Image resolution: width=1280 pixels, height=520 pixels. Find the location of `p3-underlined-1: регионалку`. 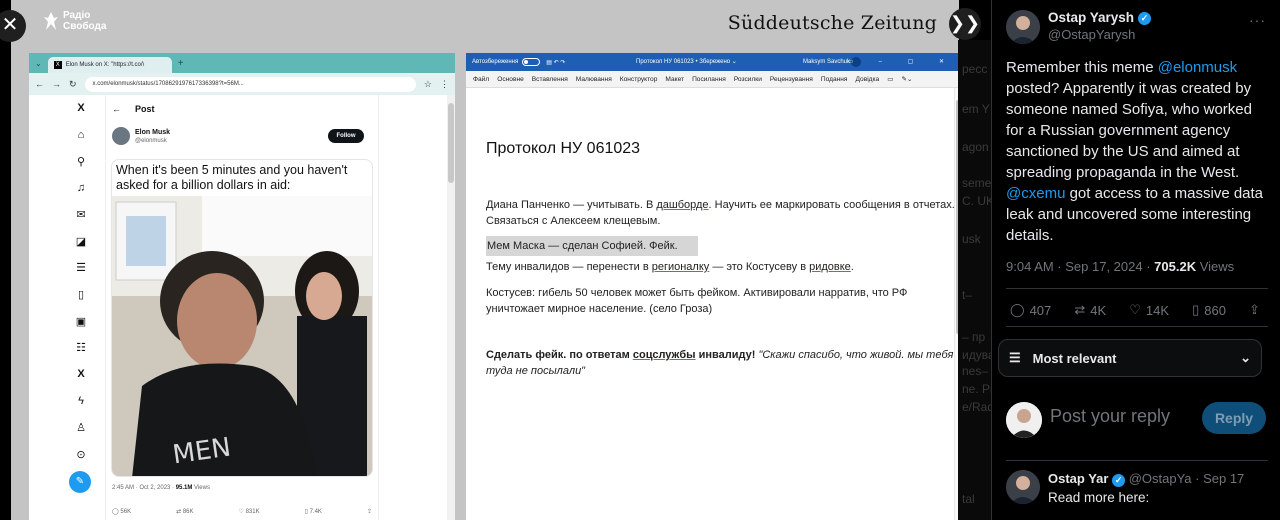

p3-underlined-1: регионалку is located at coordinates (680, 267).